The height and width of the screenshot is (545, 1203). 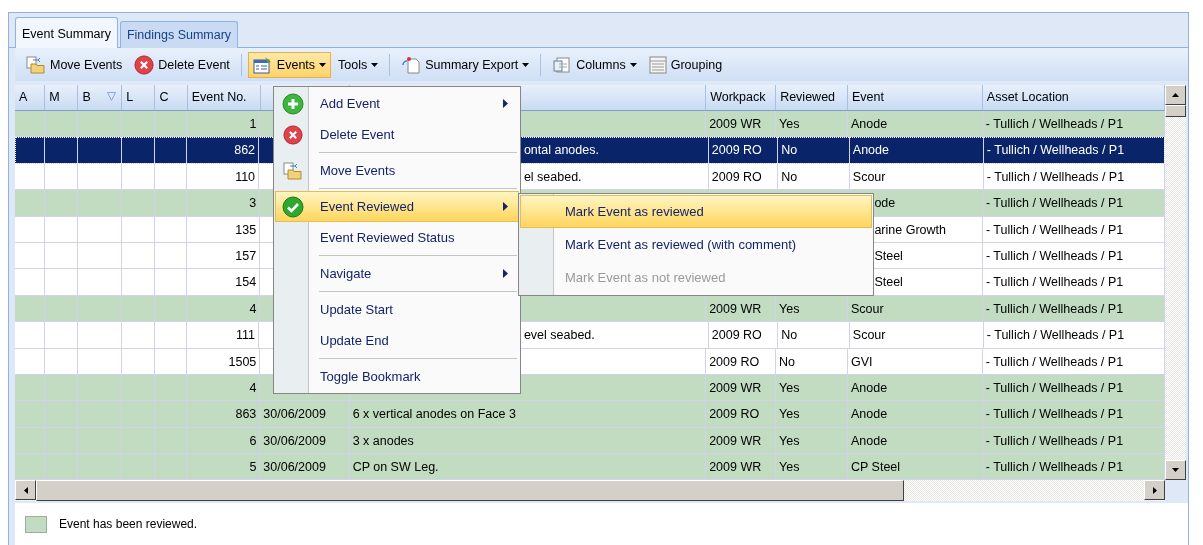 I want to click on table-cell: CP on SW Leg., so click(x=395, y=467).